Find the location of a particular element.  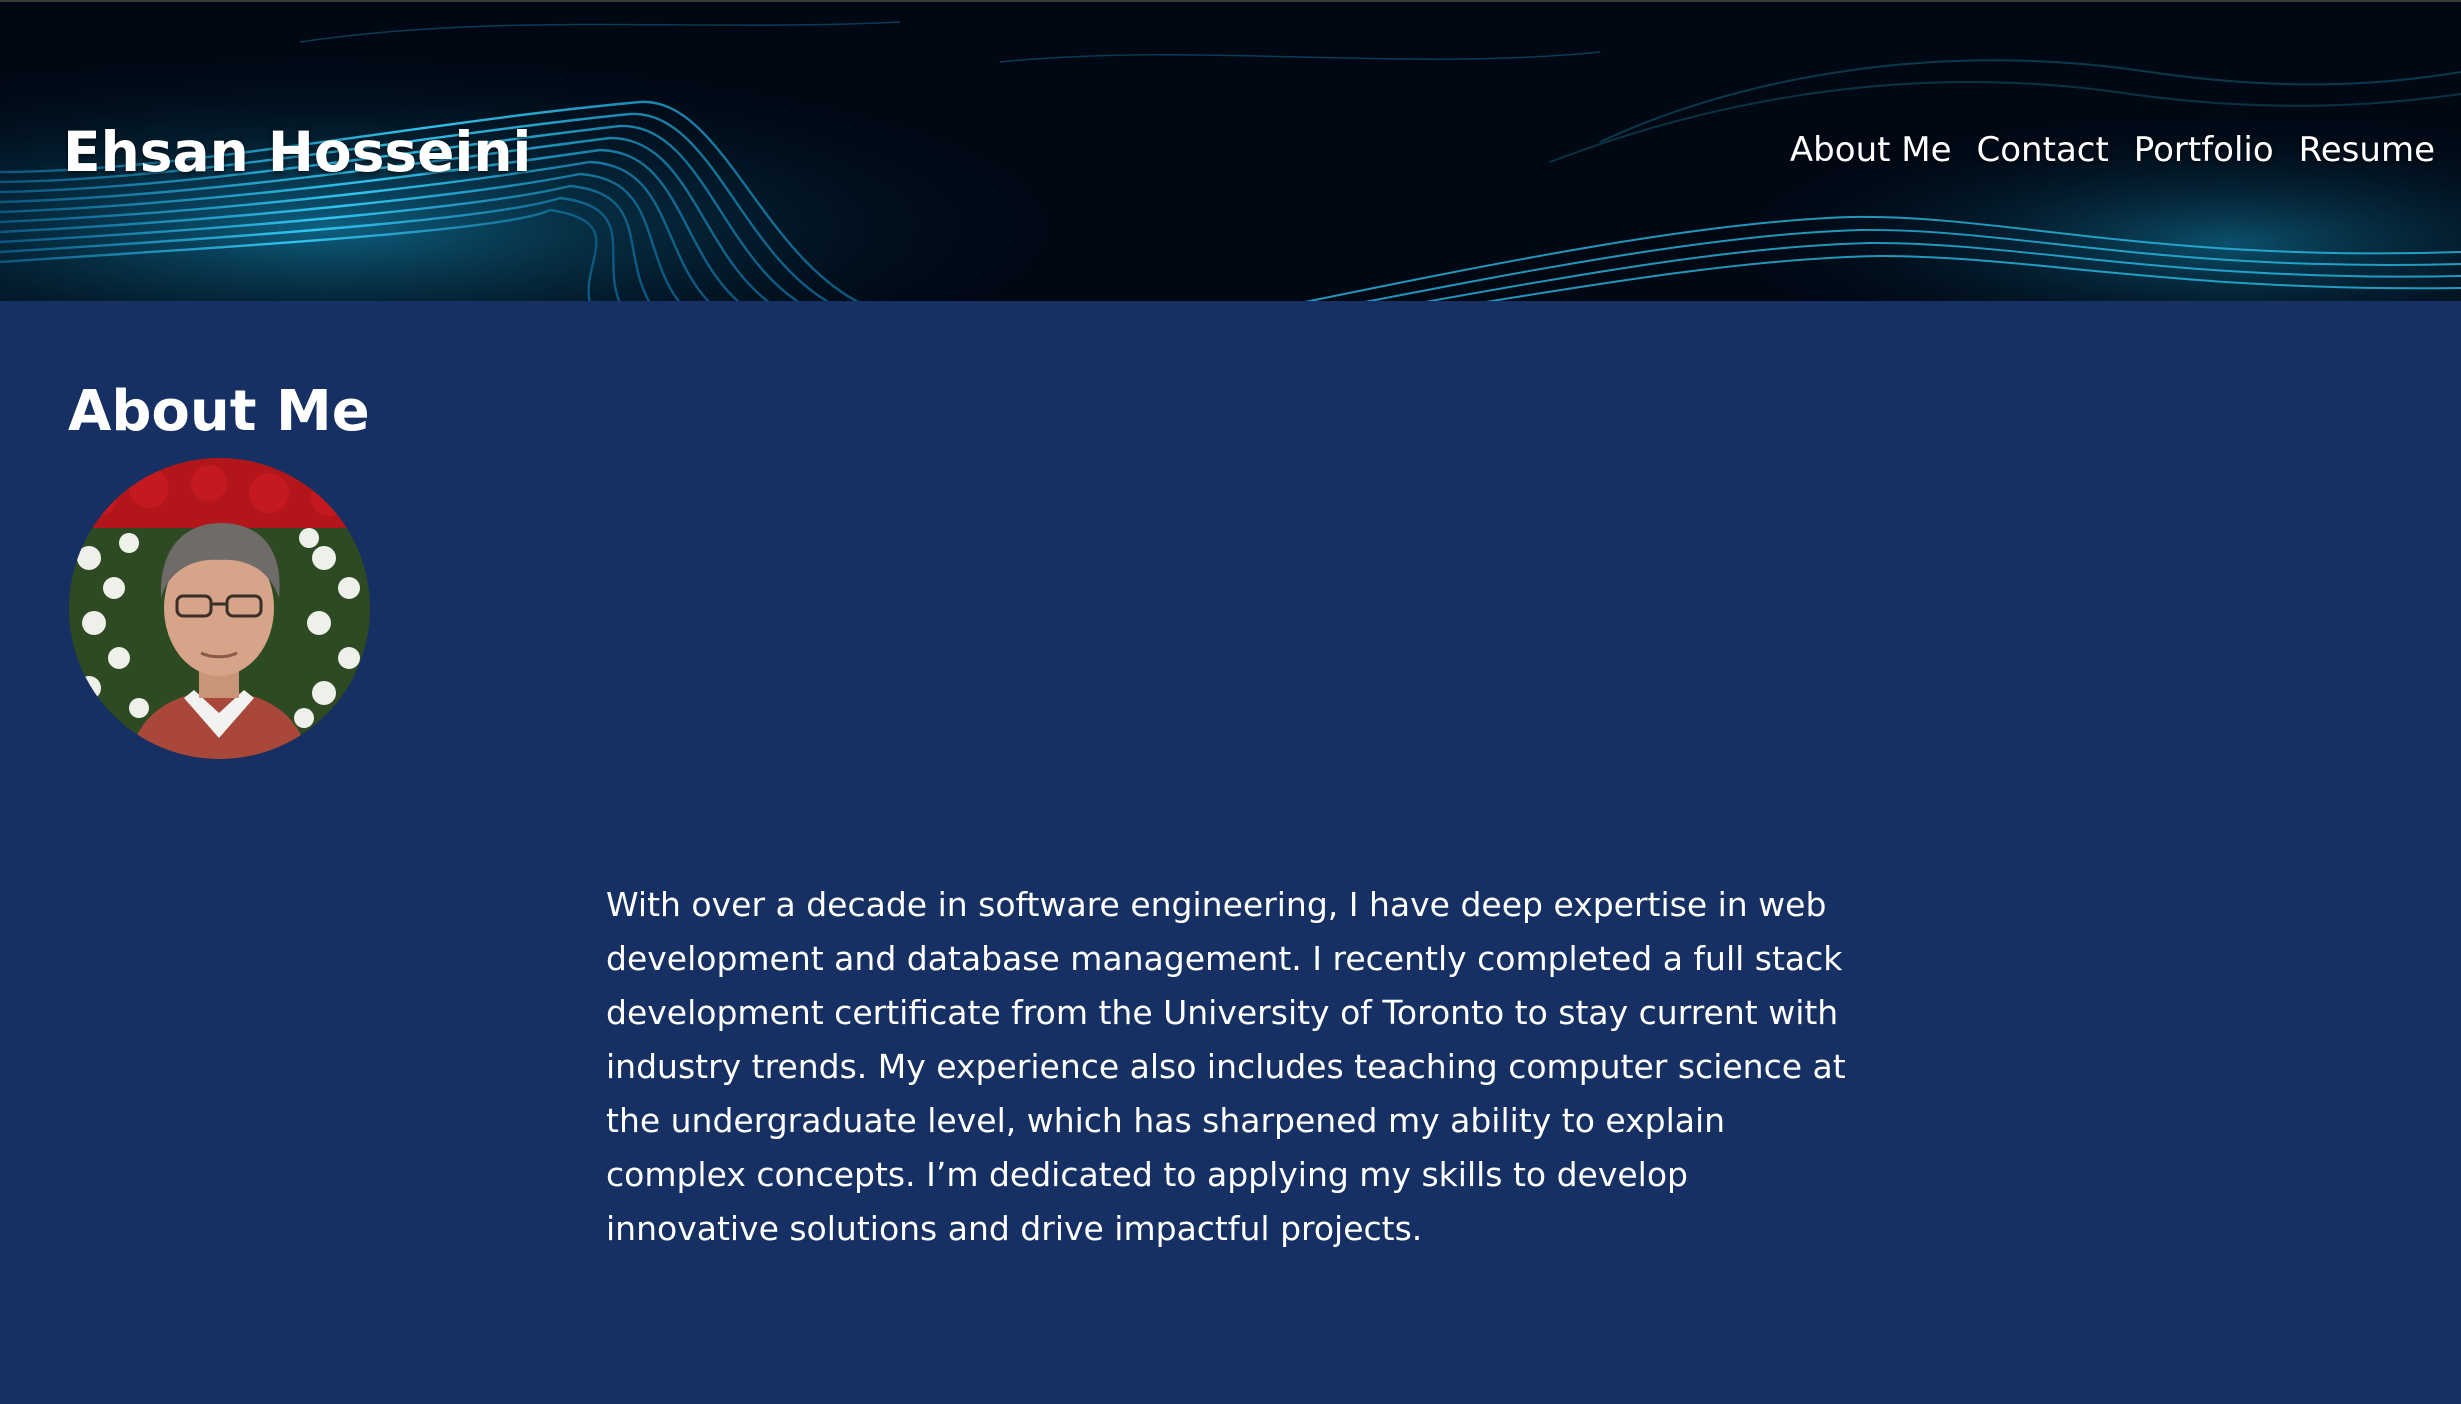

profile-photo is located at coordinates (219, 608).